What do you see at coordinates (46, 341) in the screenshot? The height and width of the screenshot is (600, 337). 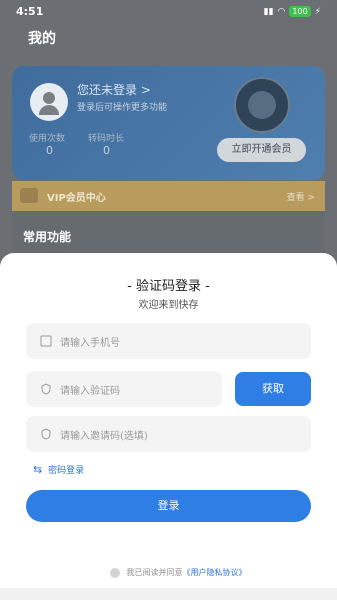 I see `phone-icon` at bounding box center [46, 341].